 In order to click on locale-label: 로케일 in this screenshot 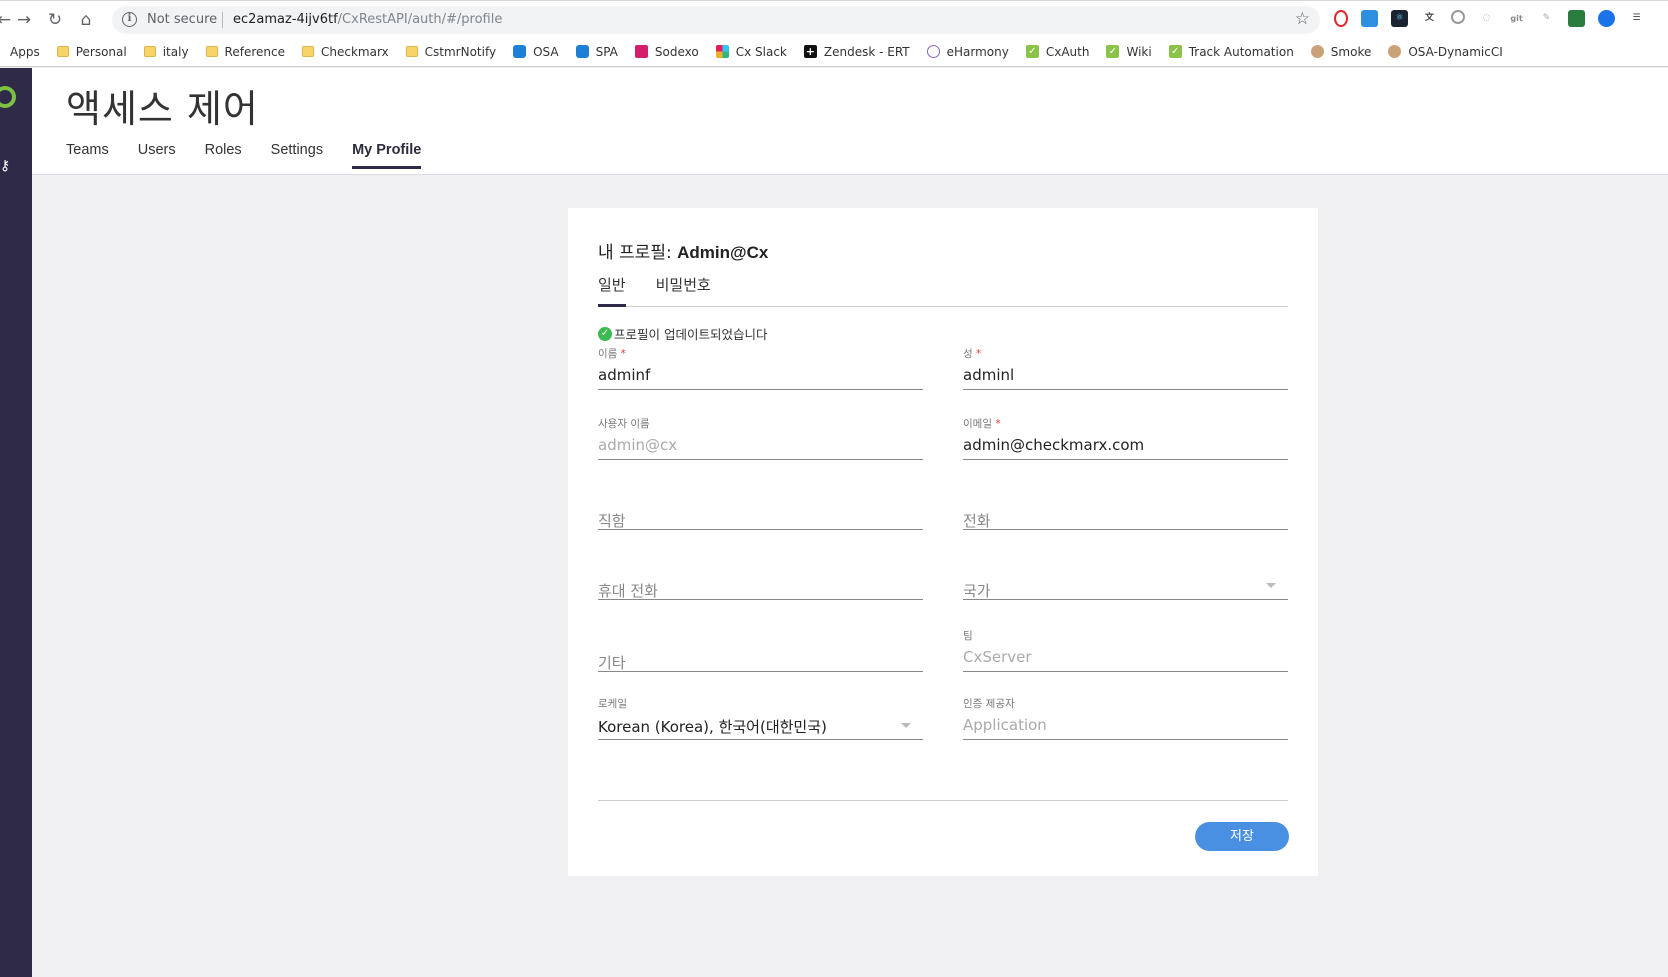, I will do `click(612, 704)`.